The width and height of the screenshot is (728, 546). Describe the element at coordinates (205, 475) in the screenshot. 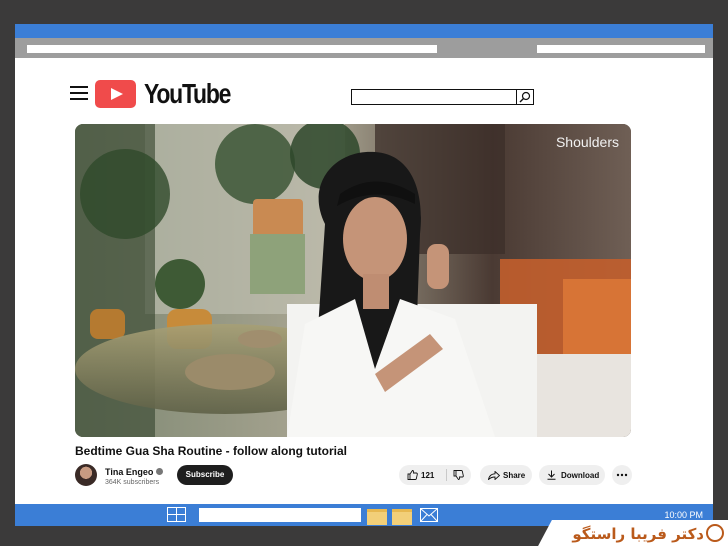

I see `subscribe-button: Subscribe` at that location.